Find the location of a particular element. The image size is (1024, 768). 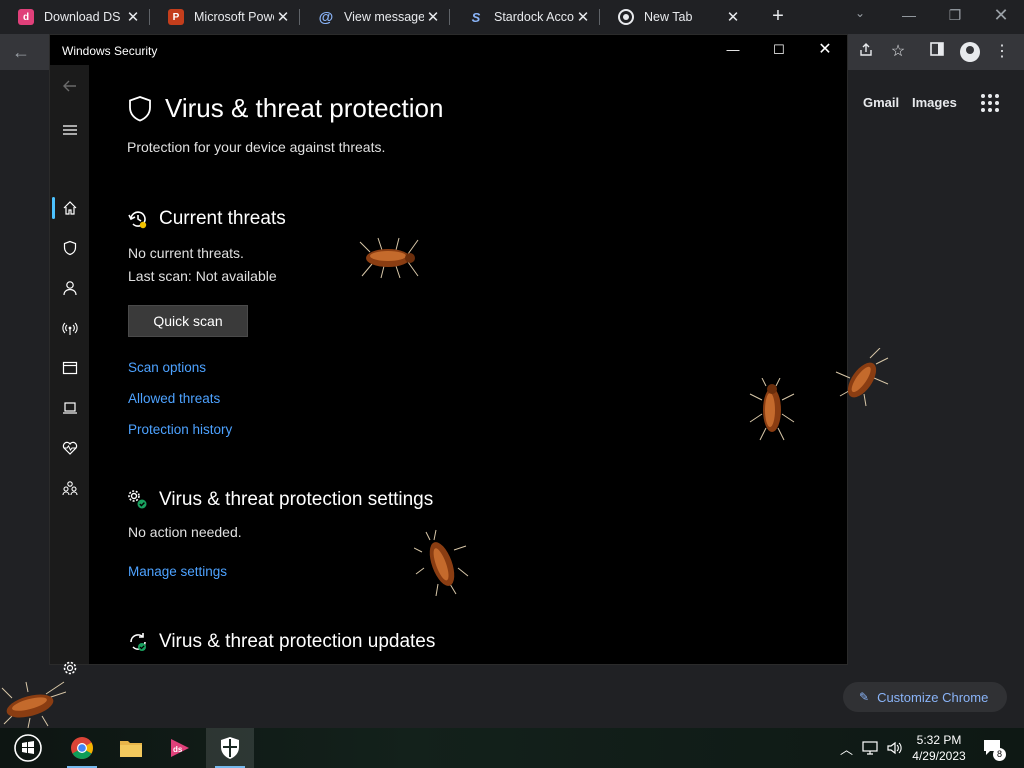

tab-title: Stardock Accou is located at coordinates (534, 17).